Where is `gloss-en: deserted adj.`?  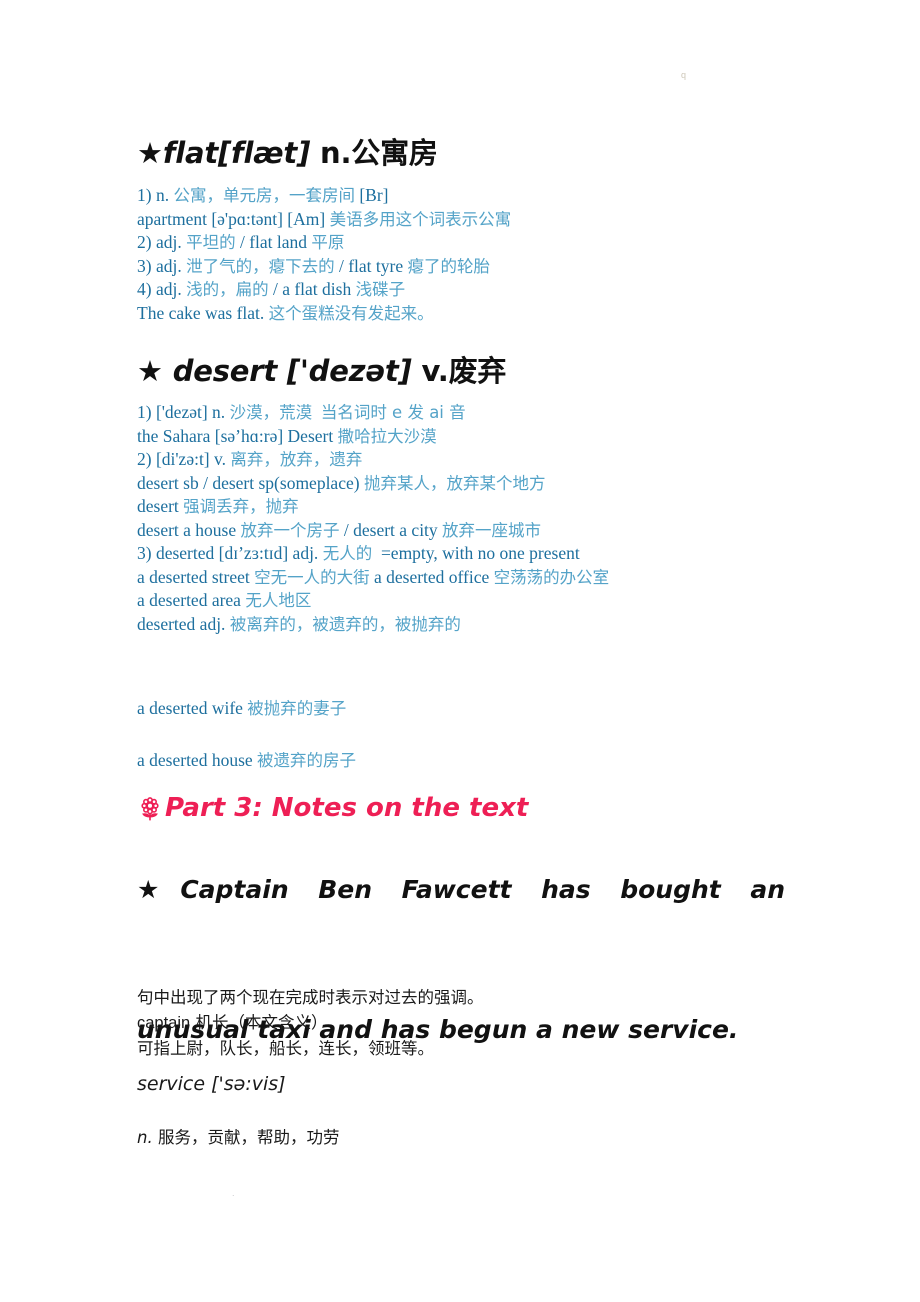
gloss-en: deserted adj. is located at coordinates (181, 623).